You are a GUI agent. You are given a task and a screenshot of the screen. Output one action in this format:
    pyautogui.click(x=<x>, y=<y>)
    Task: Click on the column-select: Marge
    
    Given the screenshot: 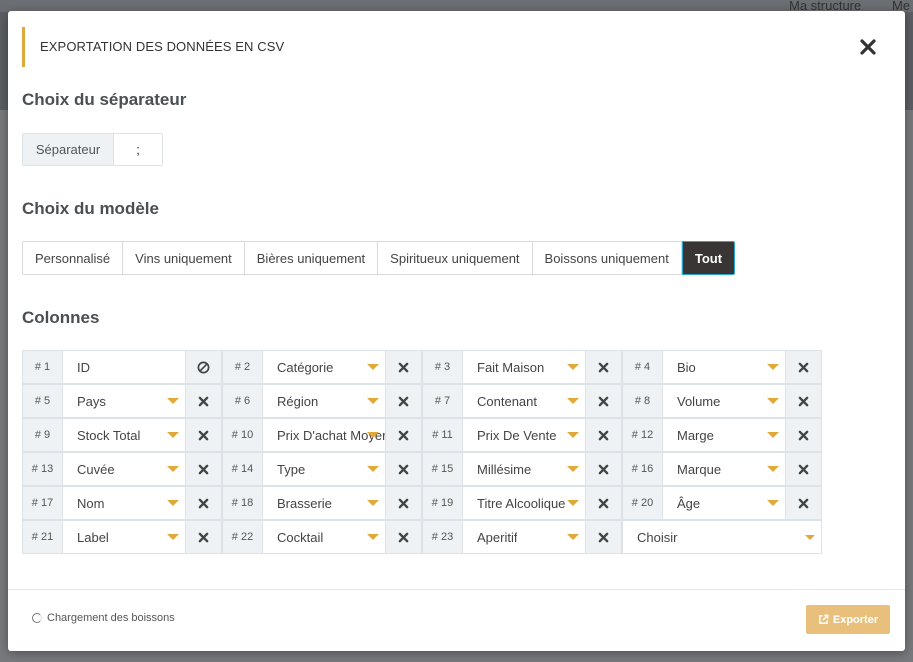 What is the action you would take?
    pyautogui.click(x=724, y=435)
    